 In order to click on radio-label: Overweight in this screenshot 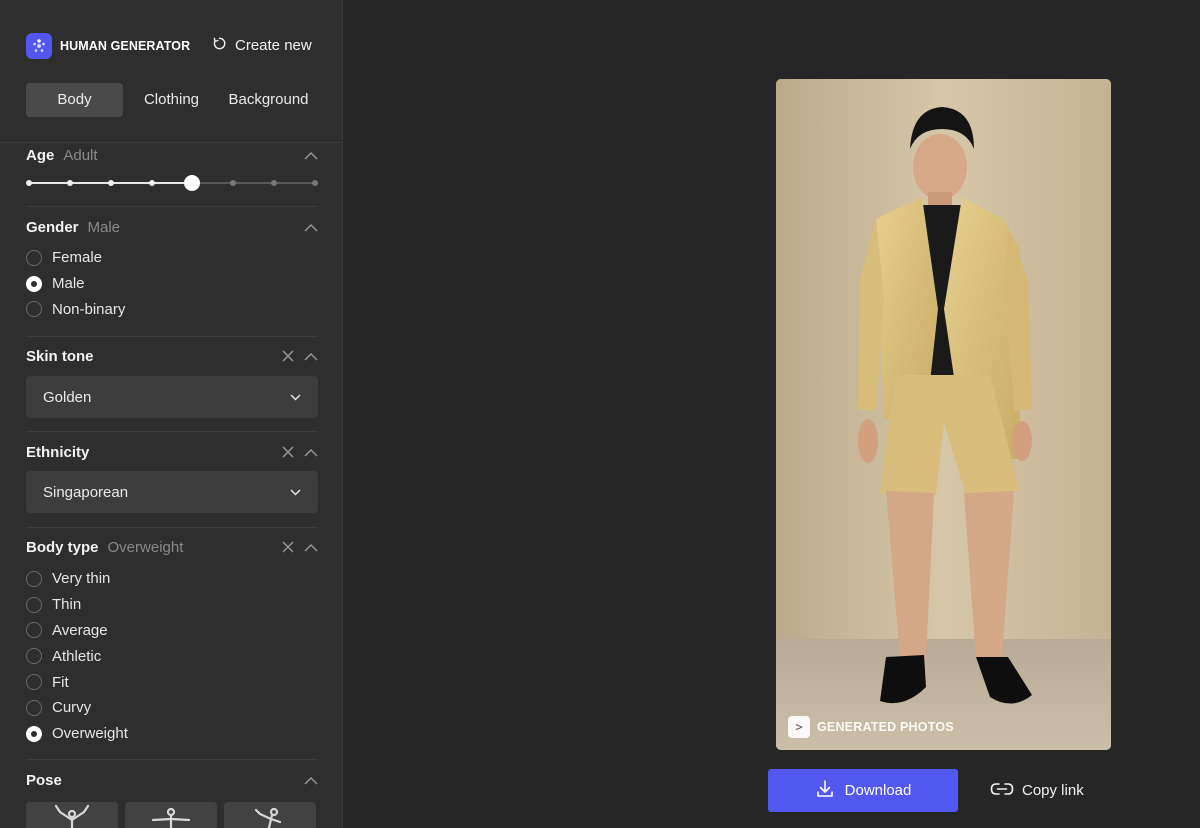, I will do `click(90, 734)`.